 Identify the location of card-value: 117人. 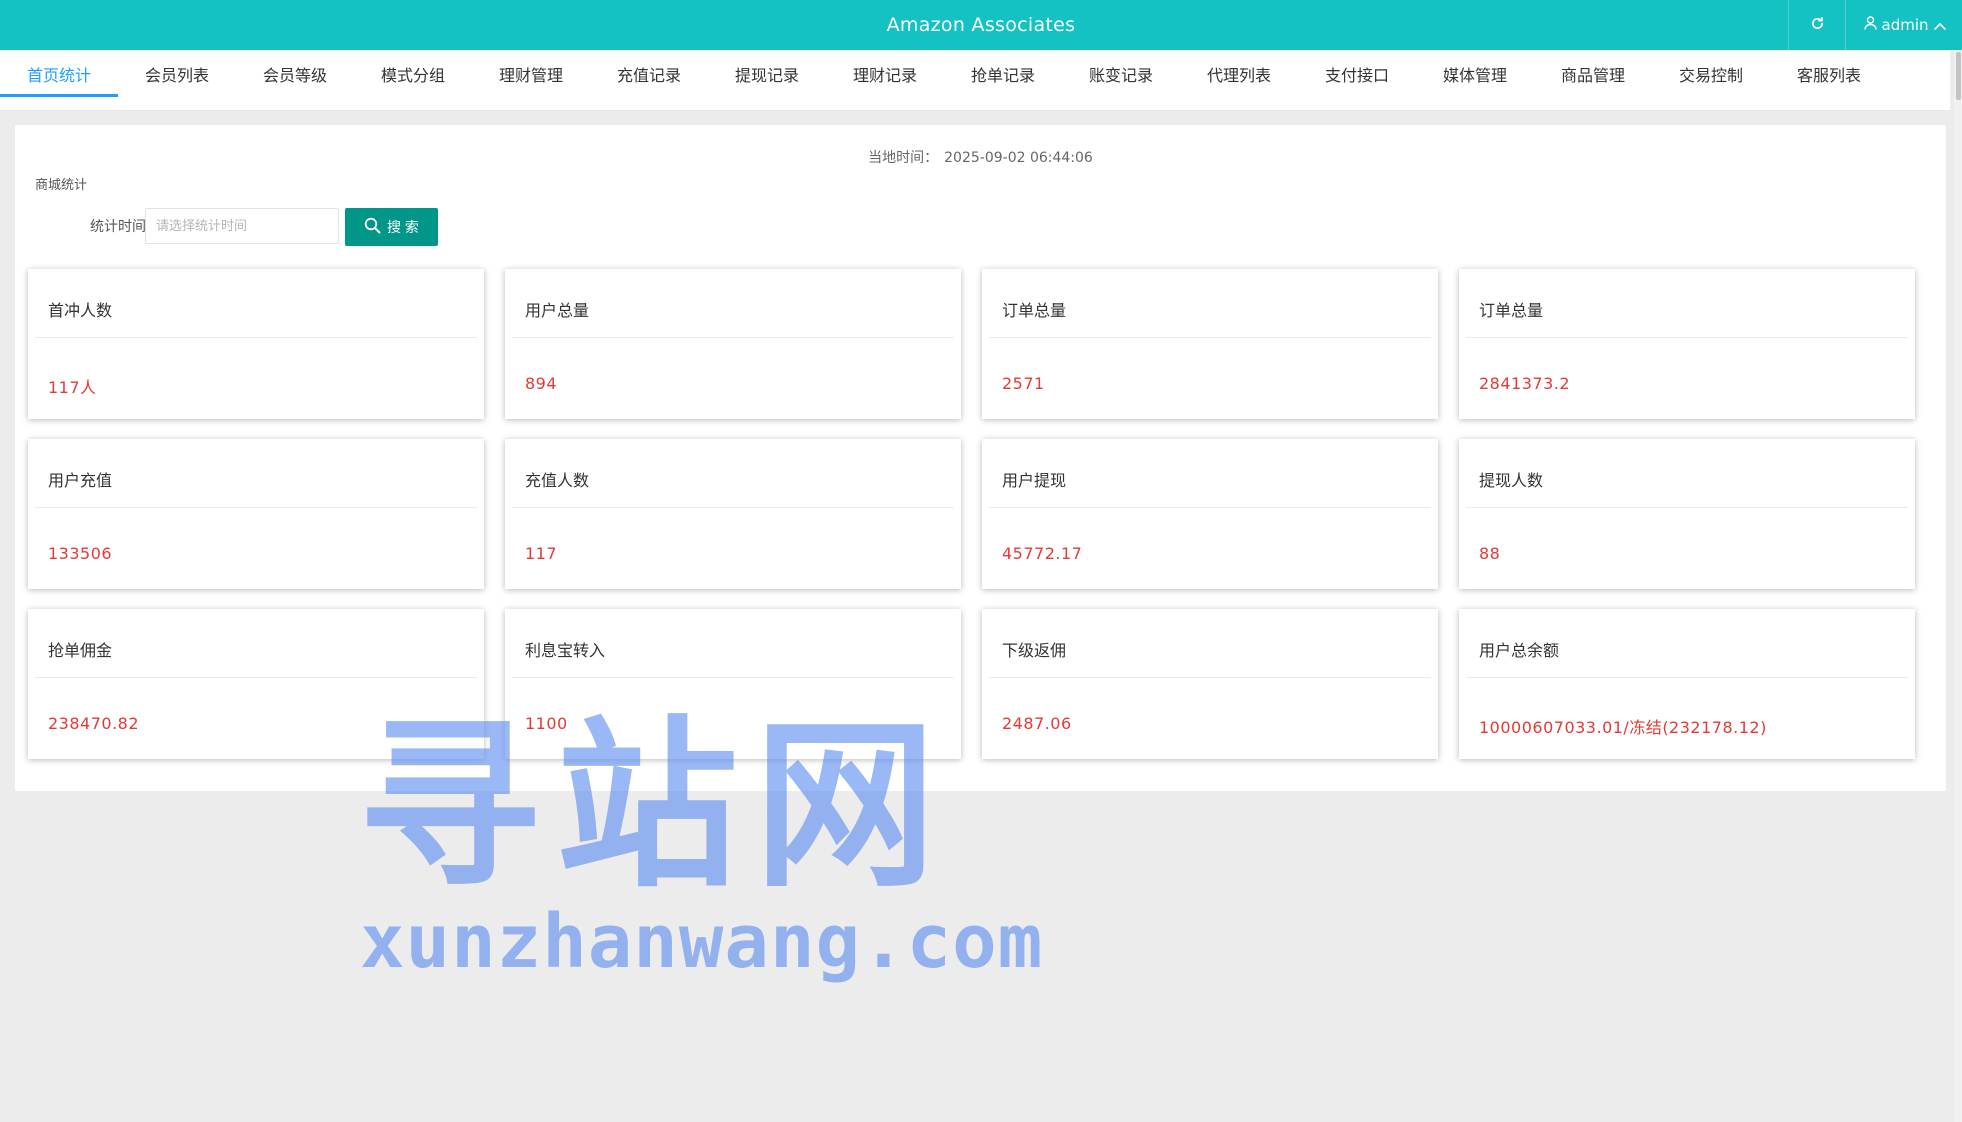
(72, 387).